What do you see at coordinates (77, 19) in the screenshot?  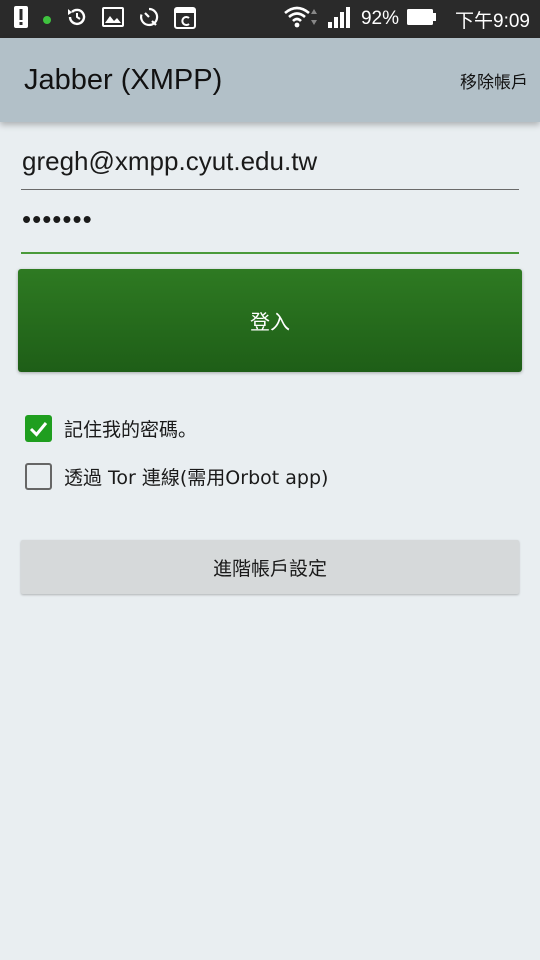 I see `sync-icon` at bounding box center [77, 19].